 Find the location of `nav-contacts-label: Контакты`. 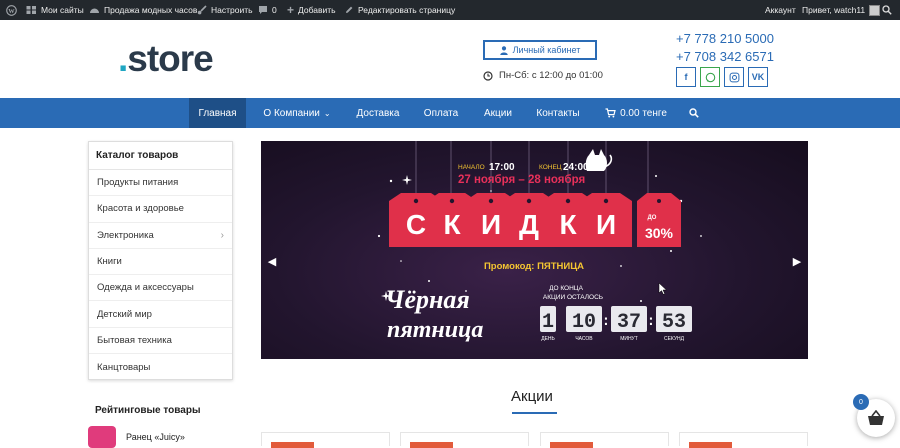

nav-contacts-label: Контакты is located at coordinates (558, 113).